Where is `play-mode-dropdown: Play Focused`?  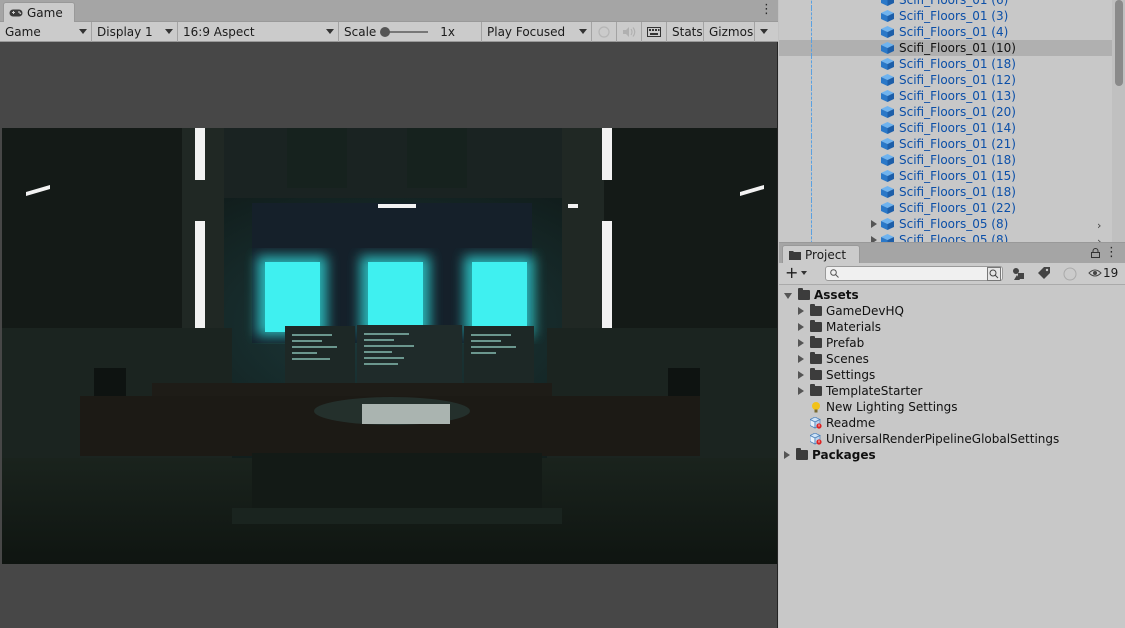
play-mode-dropdown: Play Focused is located at coordinates (537, 32).